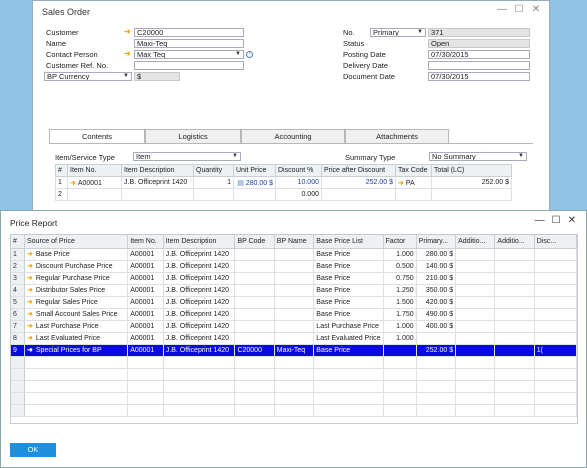  I want to click on table-cell: ➜ Discount Purchase Price, so click(76, 266).